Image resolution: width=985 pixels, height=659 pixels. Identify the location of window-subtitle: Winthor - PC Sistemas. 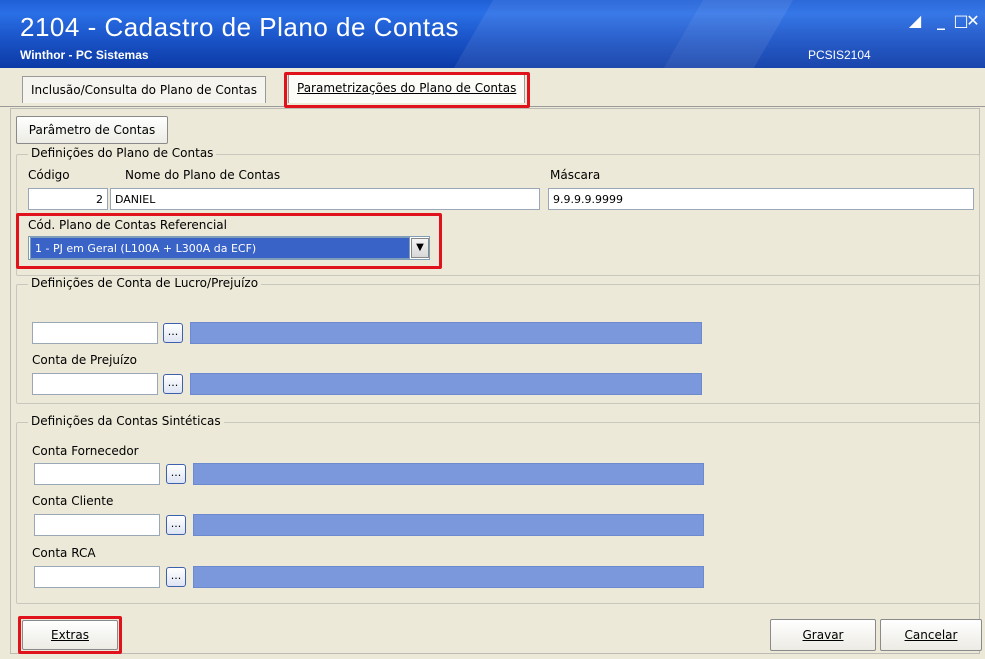
(84, 55).